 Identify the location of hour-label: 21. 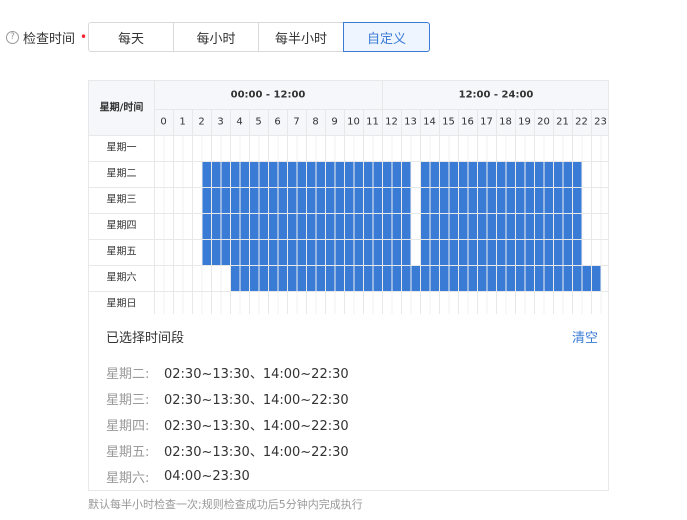
(562, 122).